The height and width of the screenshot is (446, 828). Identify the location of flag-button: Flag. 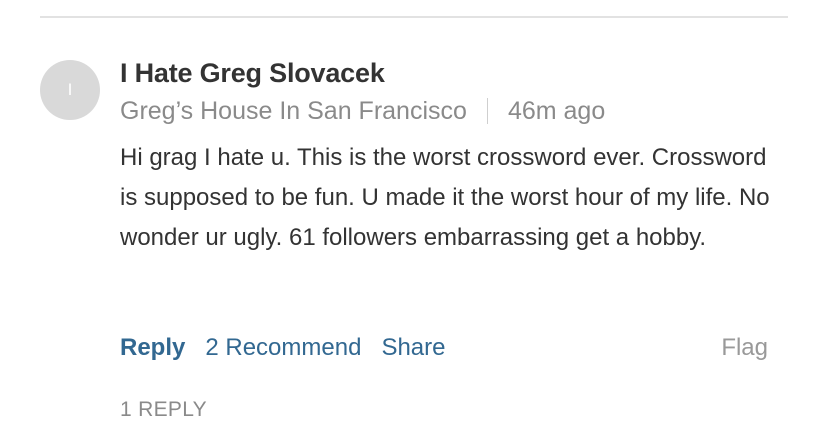
(744, 348).